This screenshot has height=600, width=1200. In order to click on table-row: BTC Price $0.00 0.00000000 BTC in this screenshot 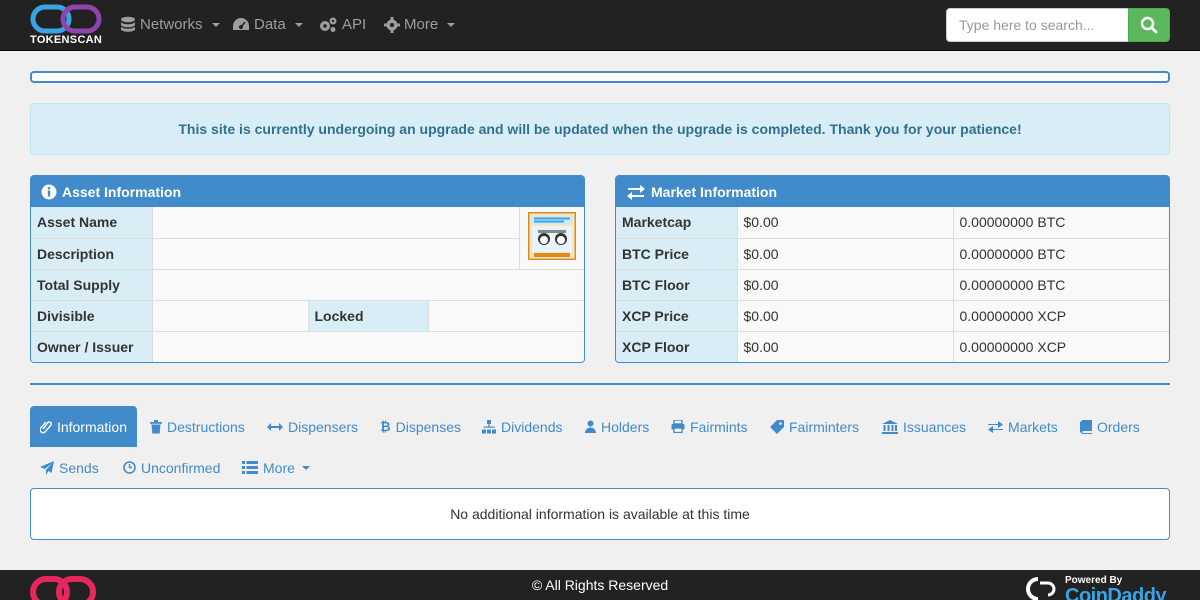, I will do `click(892, 253)`.